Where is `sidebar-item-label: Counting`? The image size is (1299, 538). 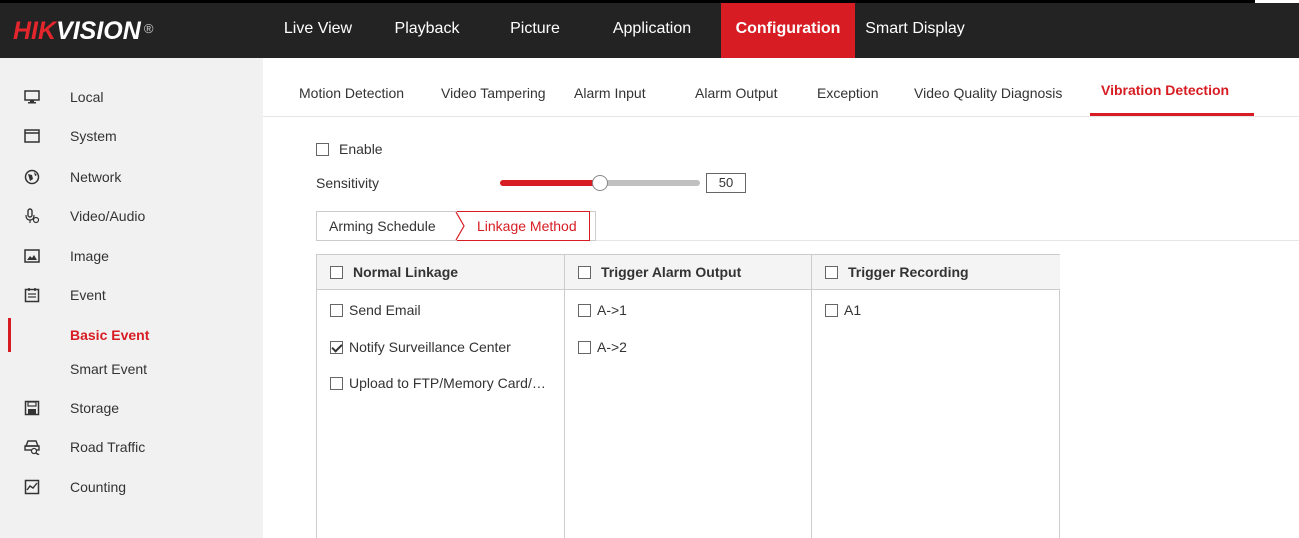
sidebar-item-label: Counting is located at coordinates (98, 487).